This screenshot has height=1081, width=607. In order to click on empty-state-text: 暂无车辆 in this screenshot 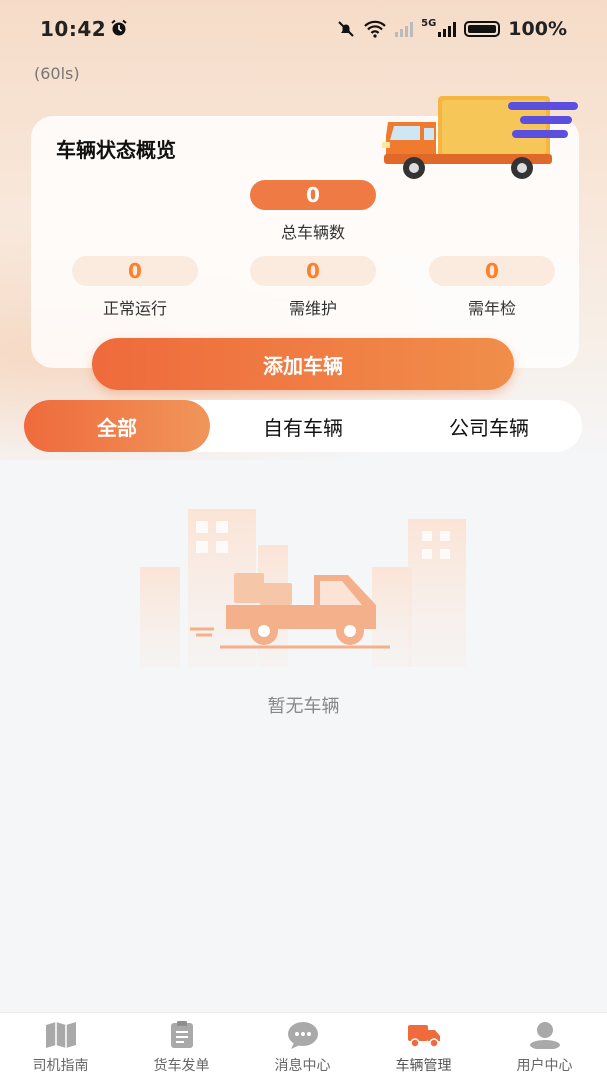, I will do `click(303, 706)`.